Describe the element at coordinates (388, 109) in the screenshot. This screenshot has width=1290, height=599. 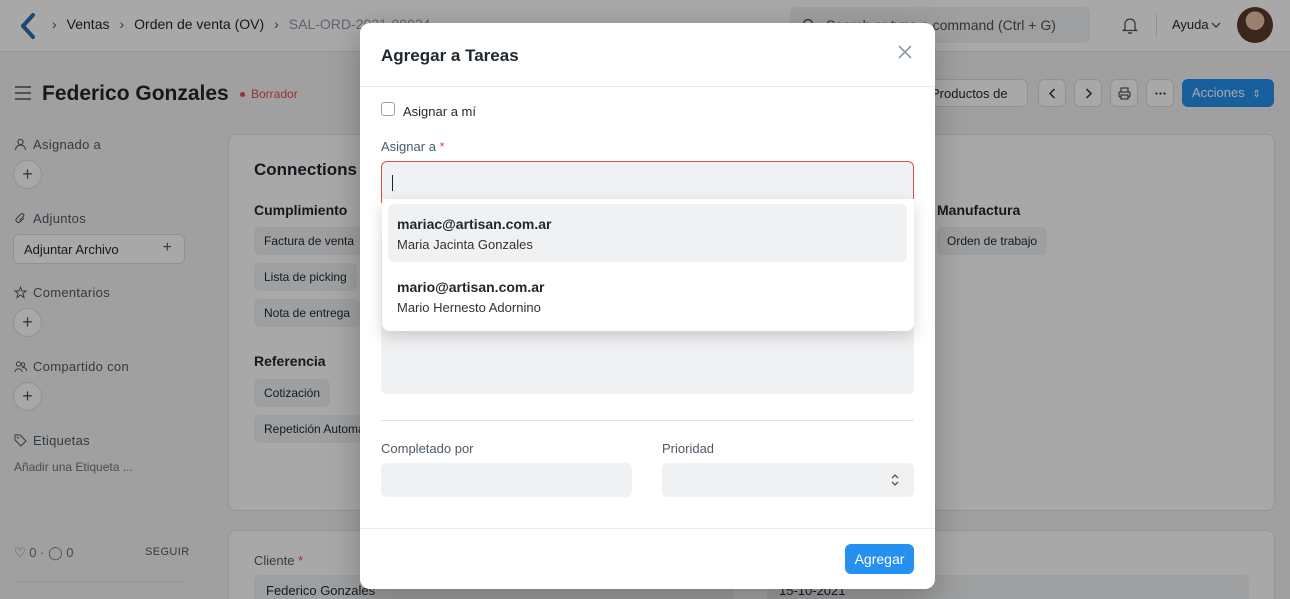
I see `assign-to-me-checkbox` at that location.